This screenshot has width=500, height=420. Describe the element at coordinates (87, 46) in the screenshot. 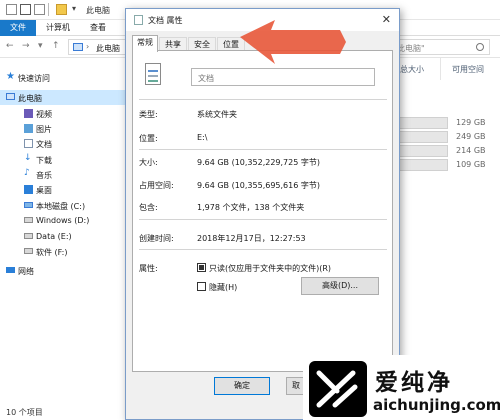

I see `breadcrumb-chevron-icon: ›` at that location.